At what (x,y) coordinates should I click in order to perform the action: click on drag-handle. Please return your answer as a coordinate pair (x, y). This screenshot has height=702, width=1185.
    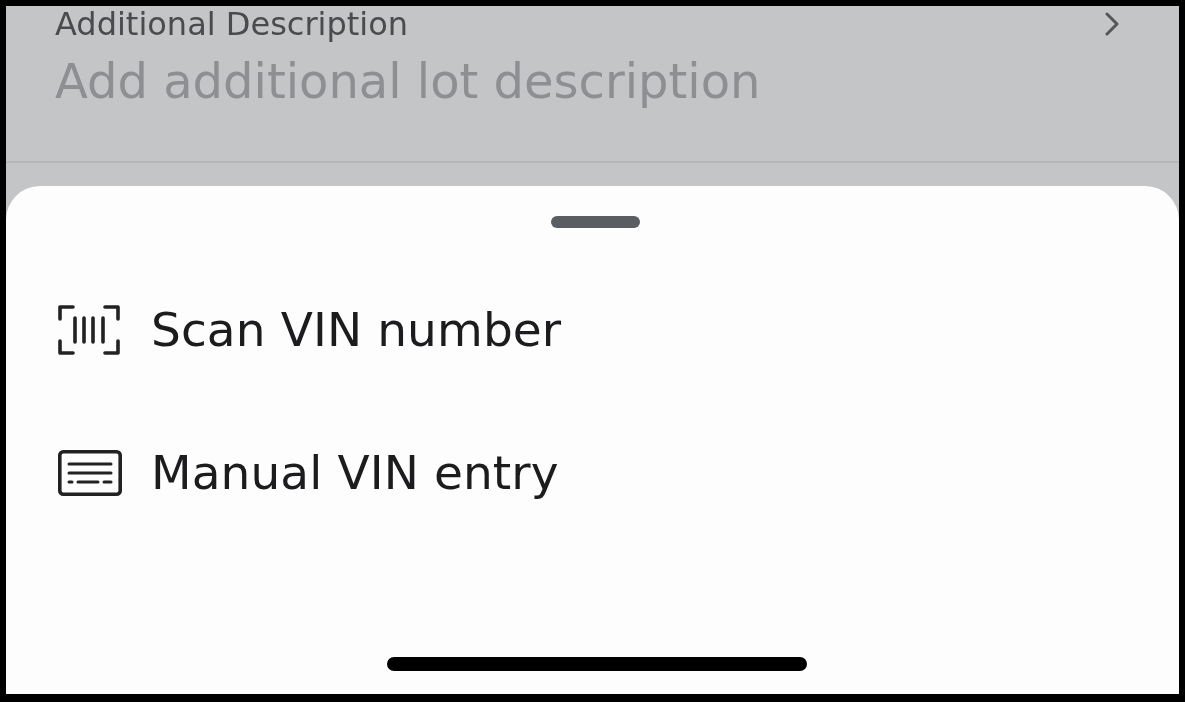
    Looking at the image, I should click on (595, 222).